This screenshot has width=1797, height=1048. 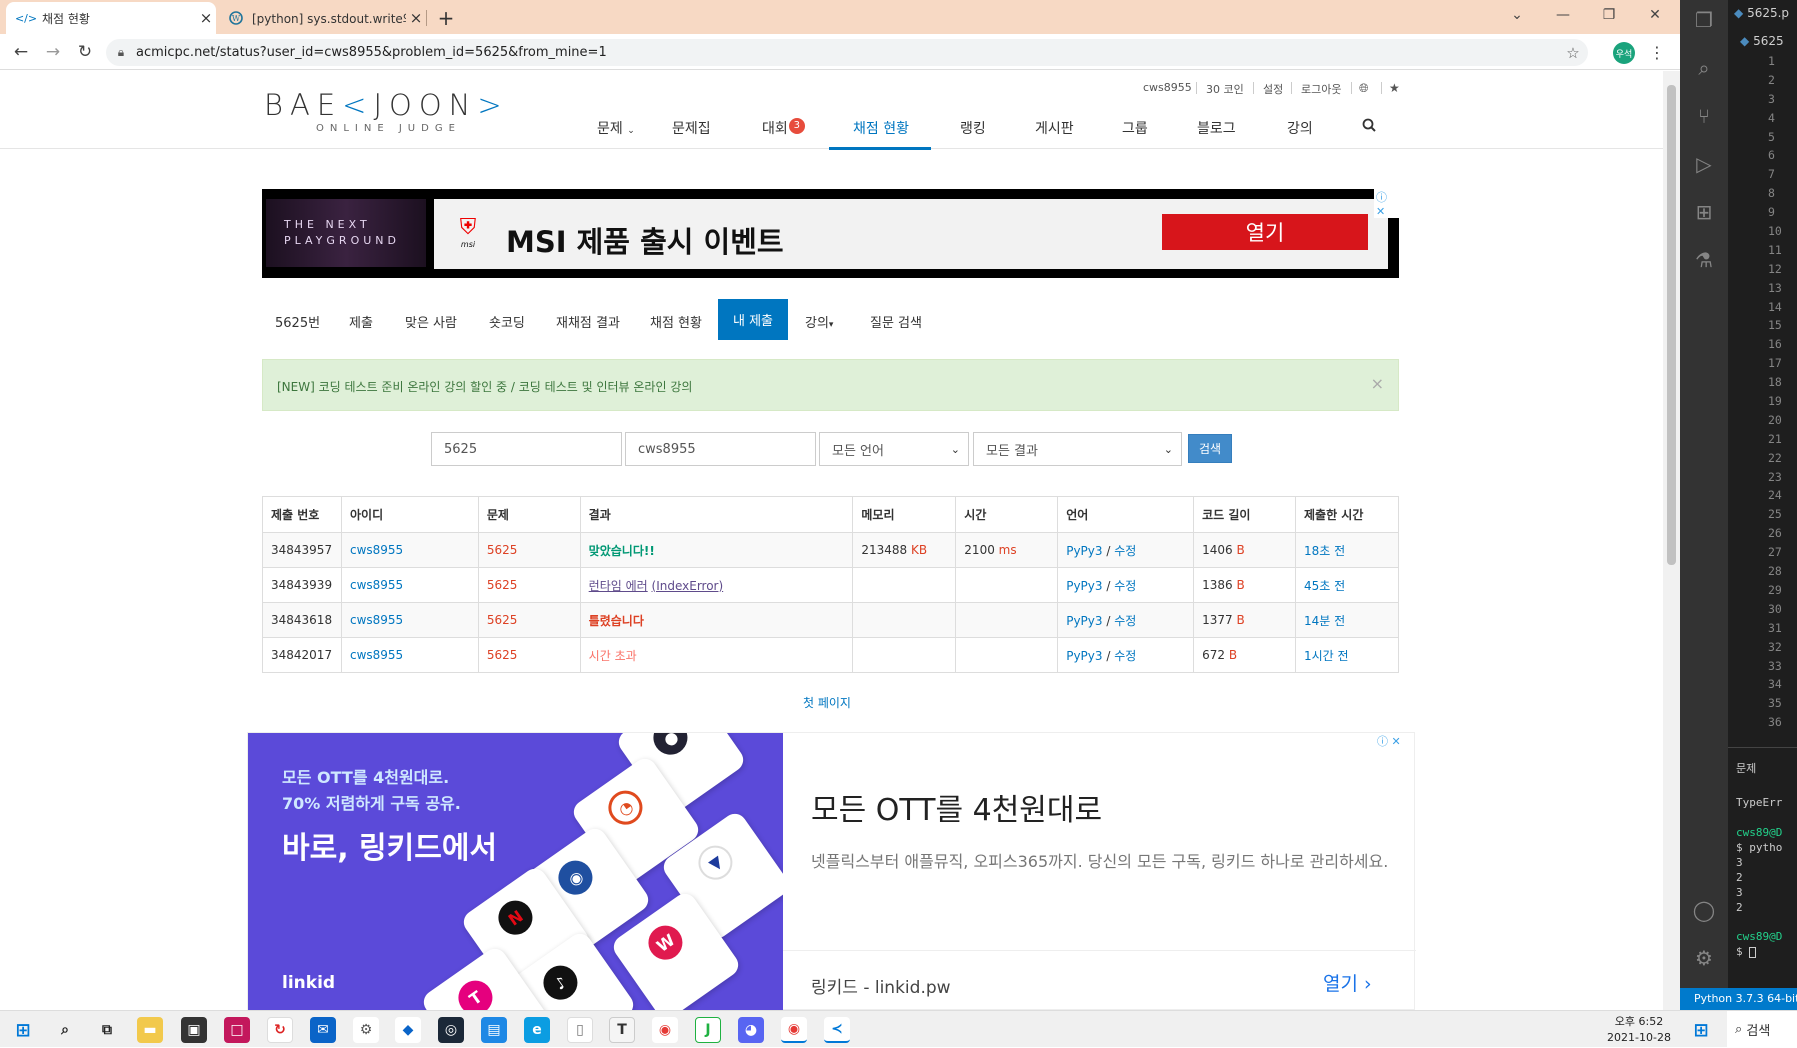 I want to click on file-icon: ▯, so click(x=580, y=1030).